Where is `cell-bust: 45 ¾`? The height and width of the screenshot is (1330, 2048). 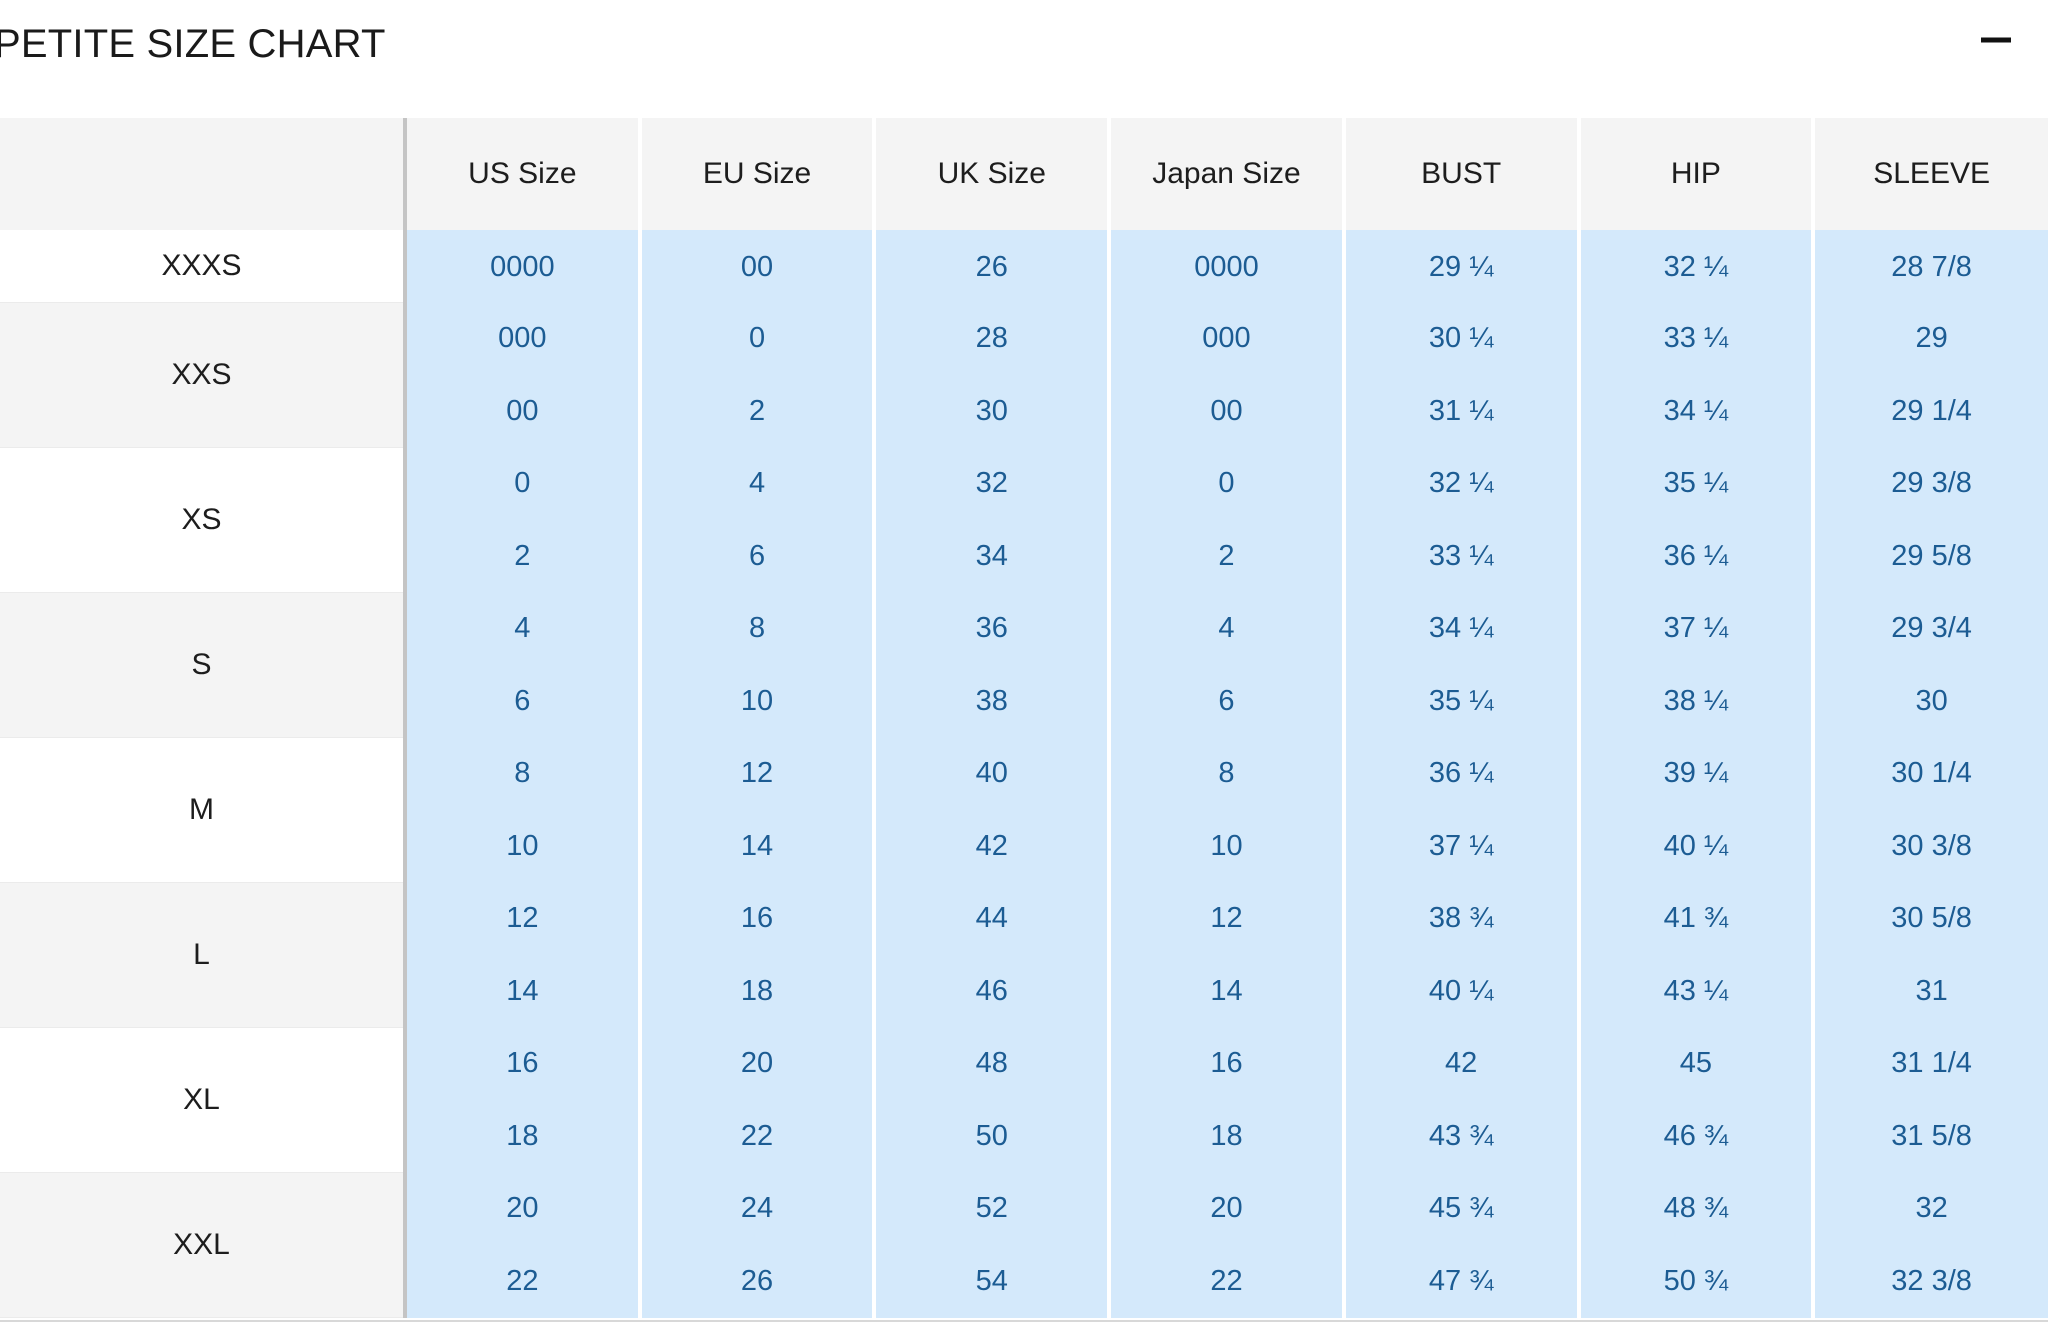 cell-bust: 45 ¾ is located at coordinates (1462, 1208).